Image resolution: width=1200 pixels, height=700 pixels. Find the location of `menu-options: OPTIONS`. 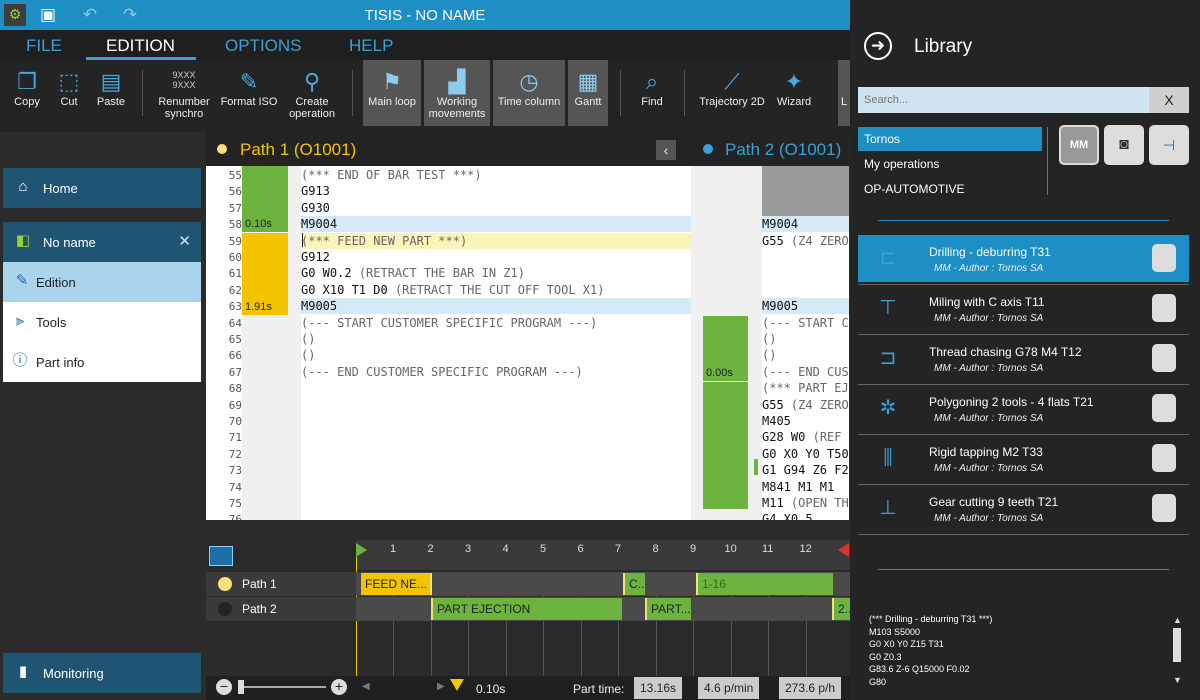

menu-options: OPTIONS is located at coordinates (263, 46).